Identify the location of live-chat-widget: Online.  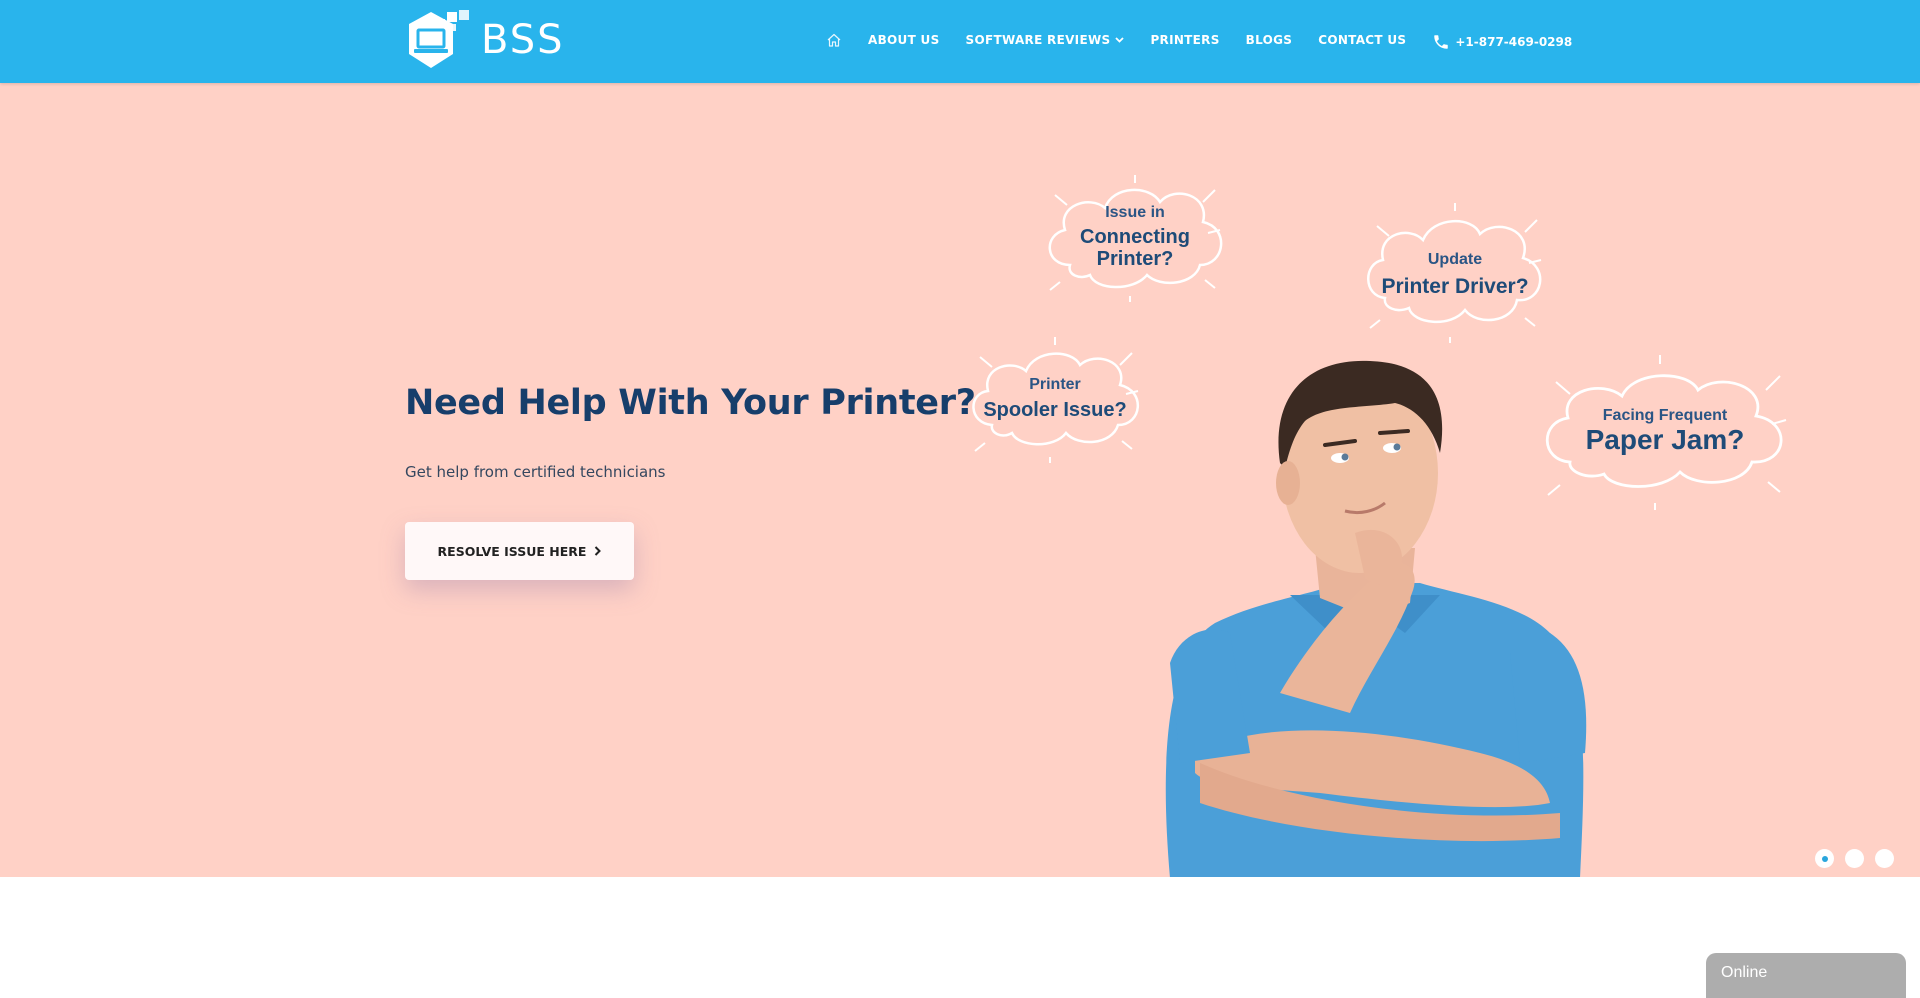
(1806, 975).